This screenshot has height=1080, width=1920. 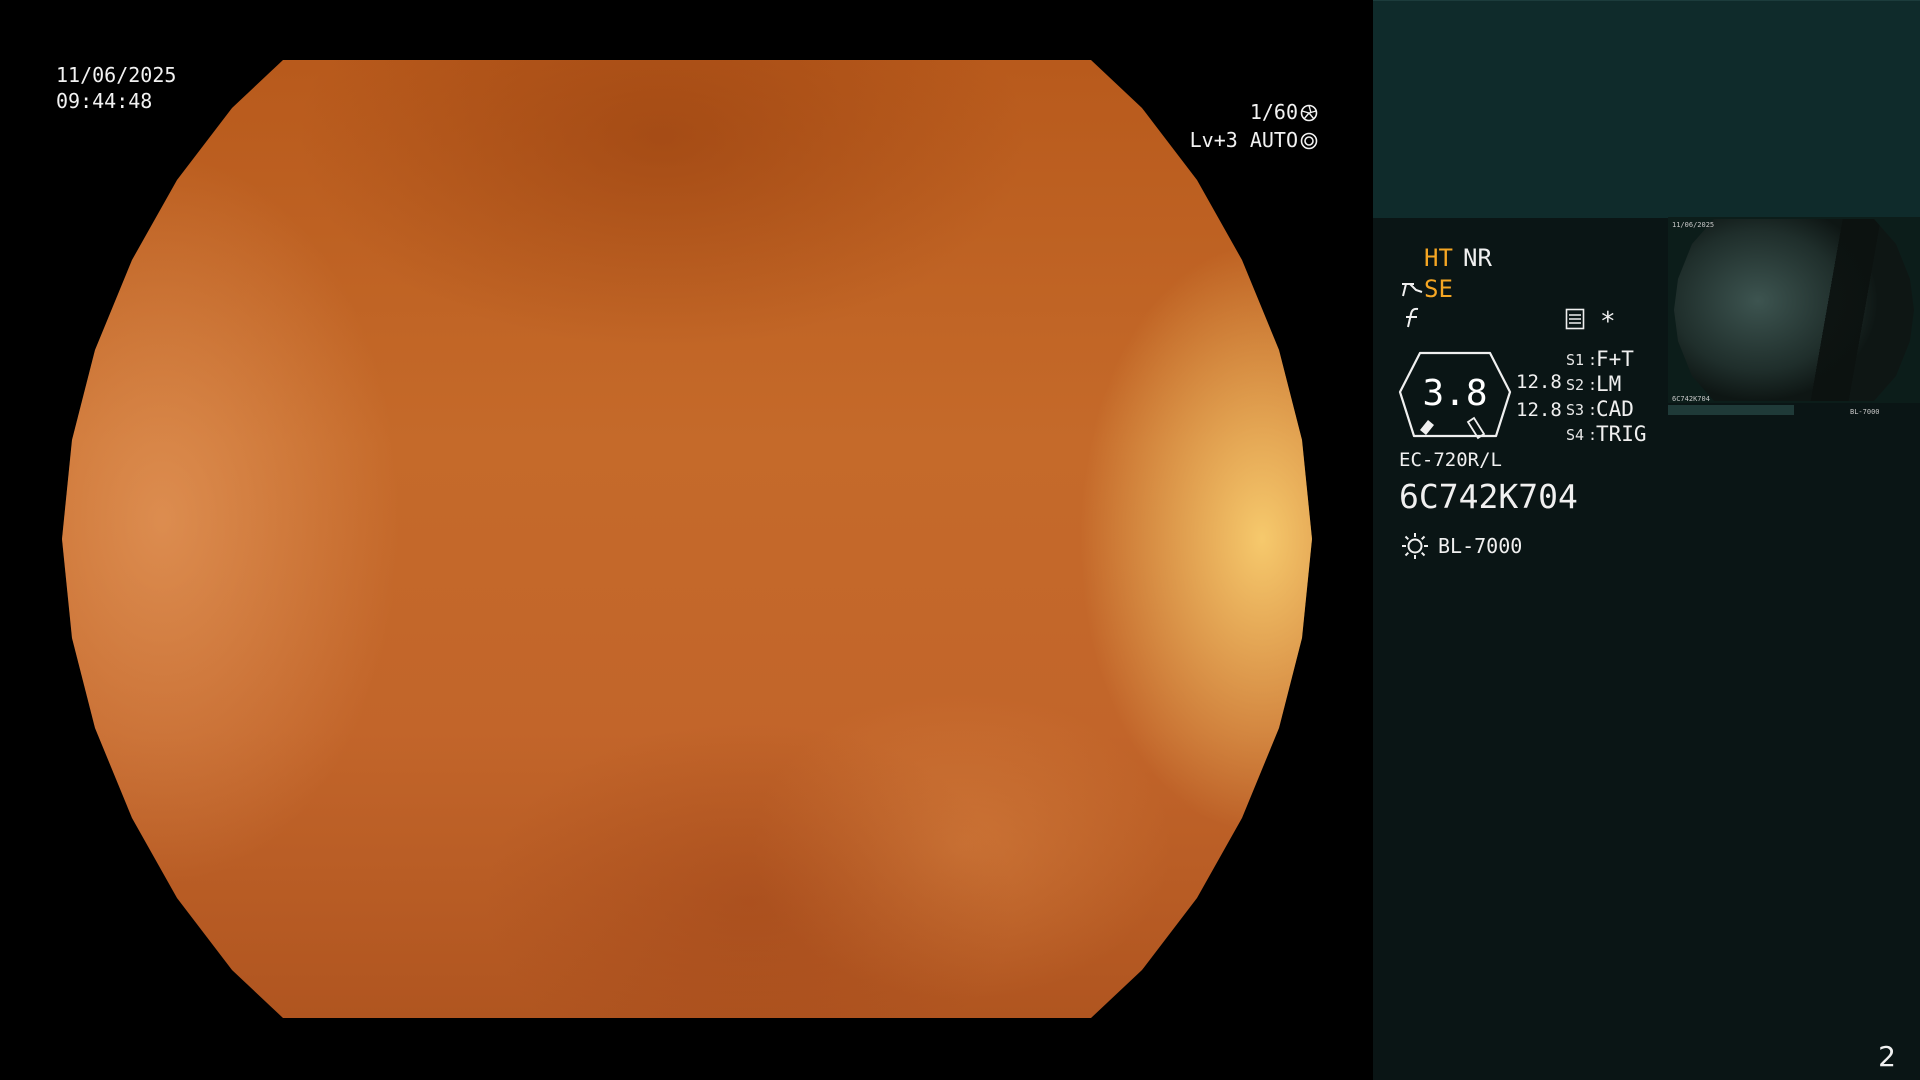 What do you see at coordinates (1691, 399) in the screenshot?
I see `thumbnail-serial: 6C742K704` at bounding box center [1691, 399].